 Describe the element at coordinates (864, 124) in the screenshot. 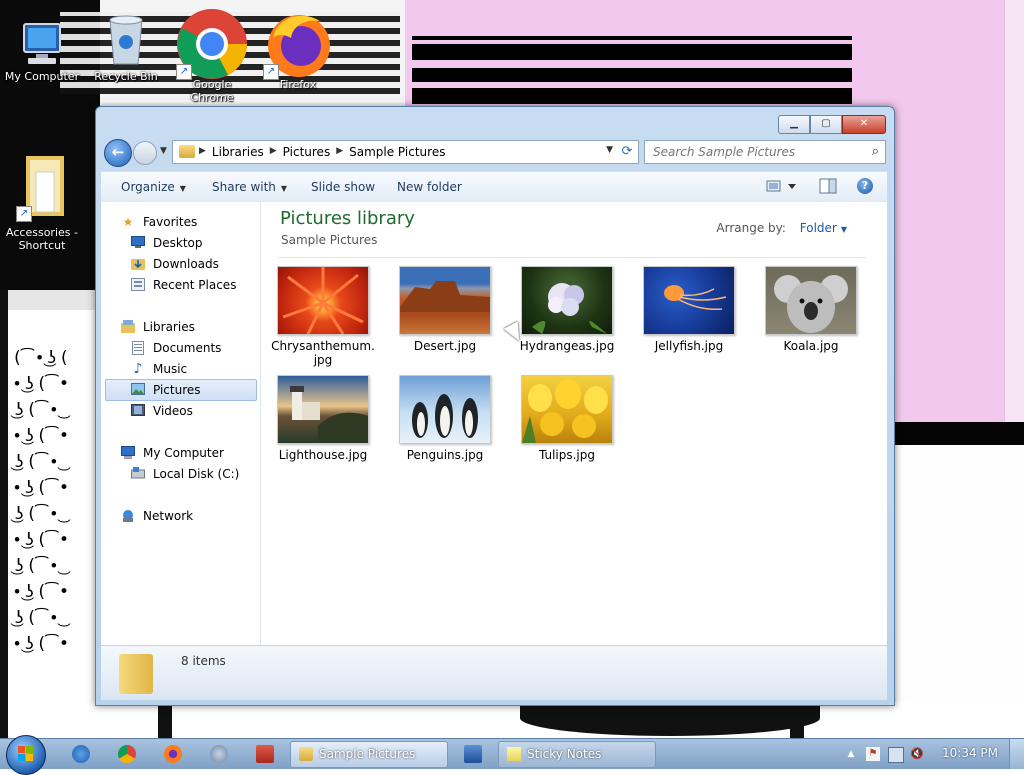

I see `close-button: ✕` at that location.